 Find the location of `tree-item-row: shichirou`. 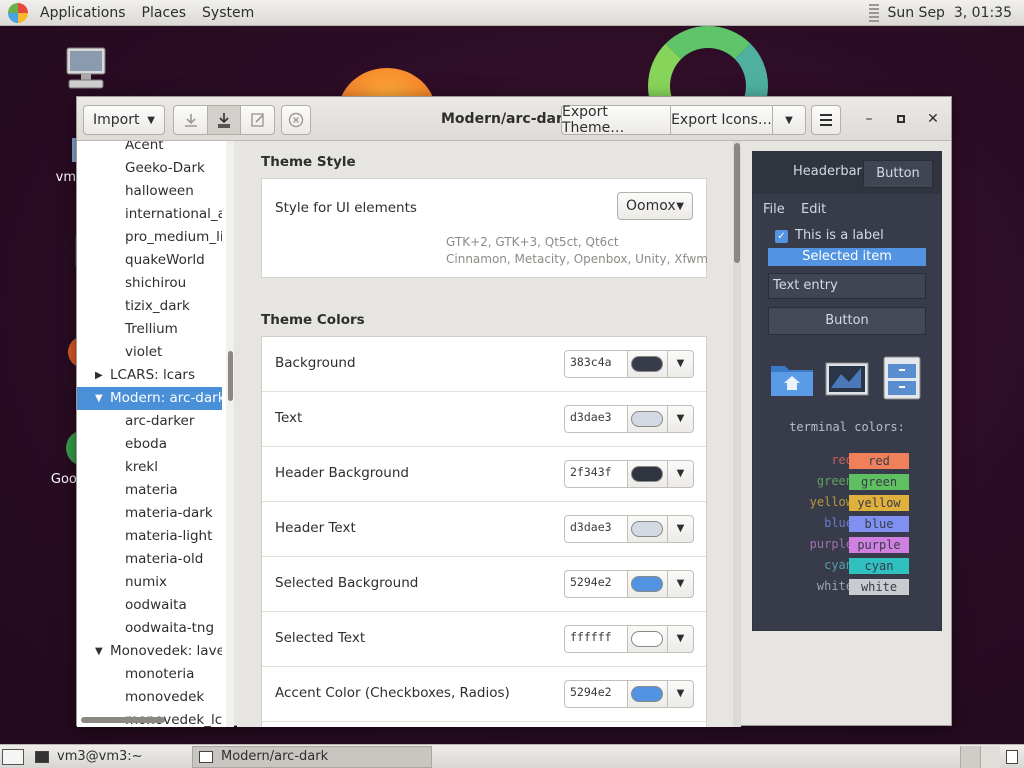

tree-item-row: shichirou is located at coordinates (149, 283).